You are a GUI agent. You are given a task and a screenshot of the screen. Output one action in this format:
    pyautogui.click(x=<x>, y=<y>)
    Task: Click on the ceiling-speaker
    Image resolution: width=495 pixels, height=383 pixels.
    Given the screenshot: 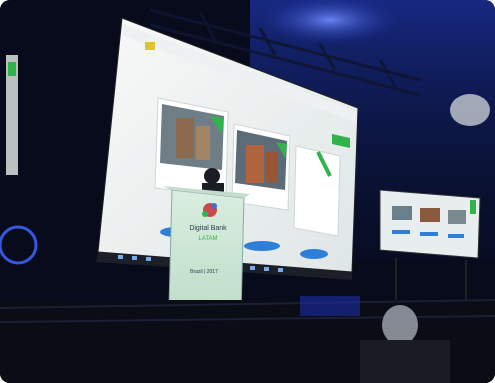 What is the action you would take?
    pyautogui.click(x=470, y=110)
    